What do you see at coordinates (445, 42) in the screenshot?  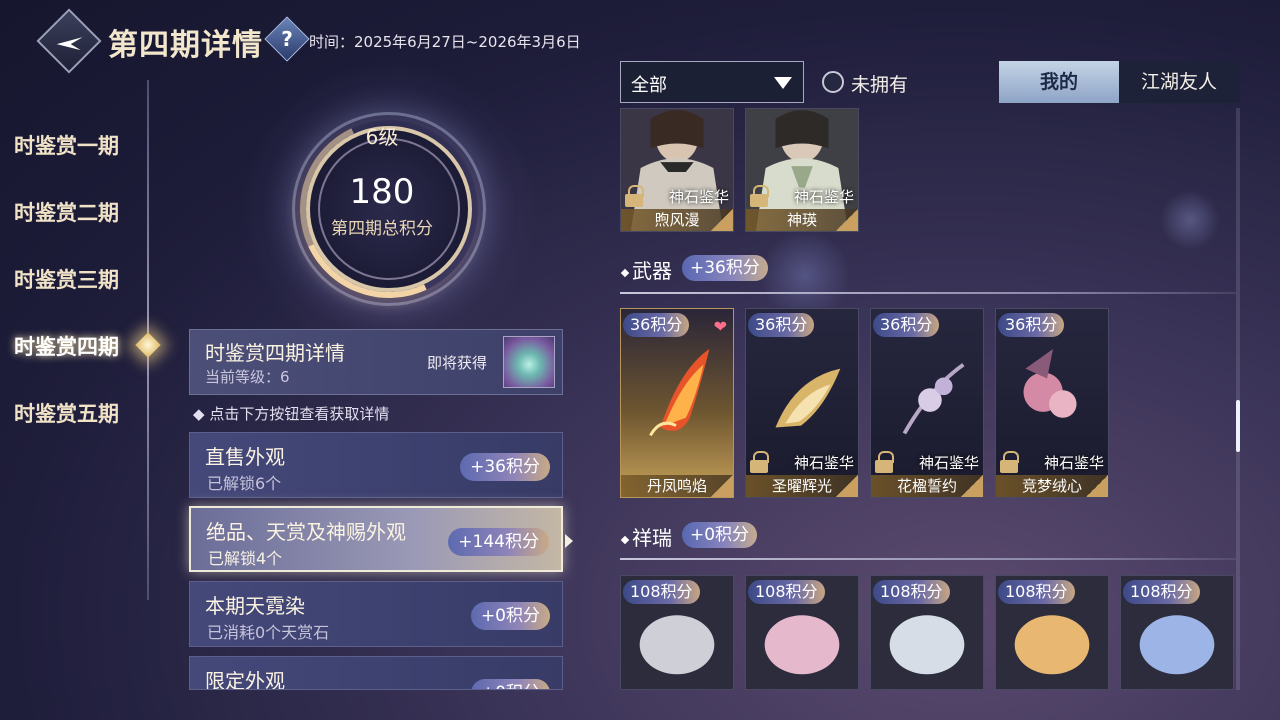 I see `time-range-label: 时间：2025年6月27日~2026年3月6日` at bounding box center [445, 42].